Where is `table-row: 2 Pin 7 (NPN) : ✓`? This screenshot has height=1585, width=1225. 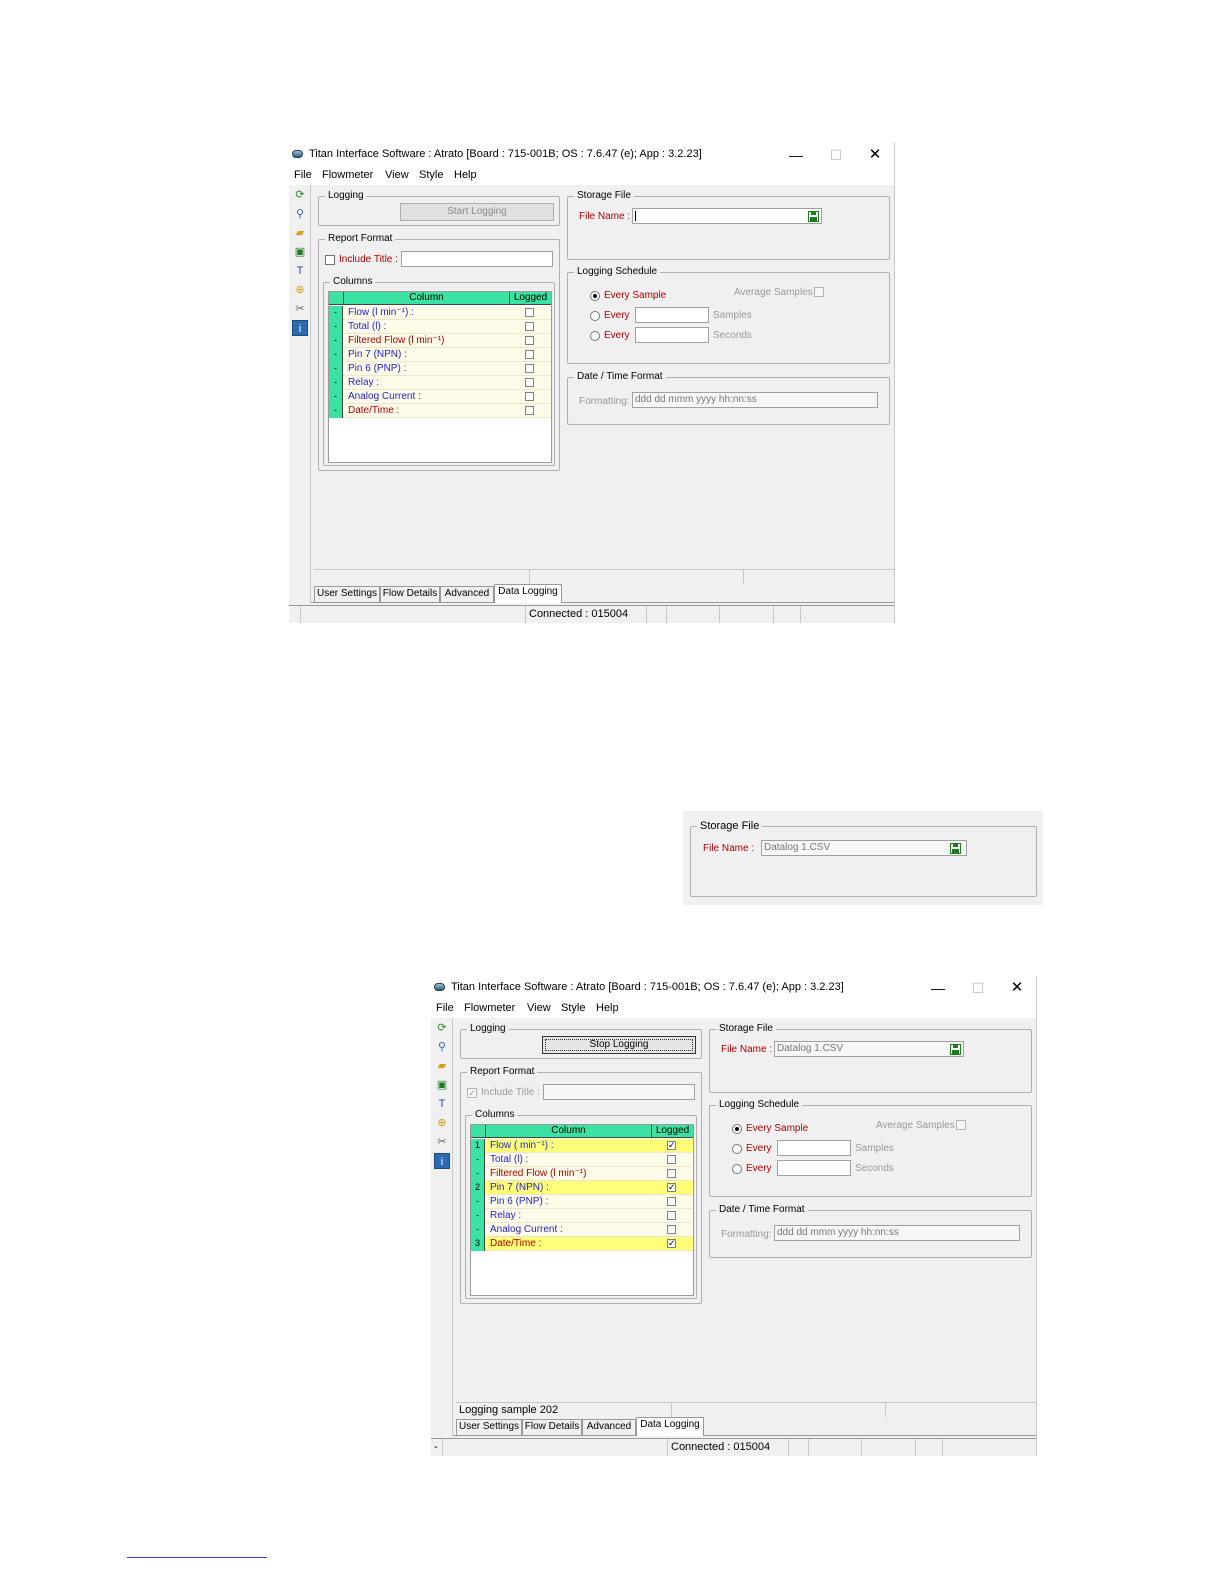
table-row: 2 Pin 7 (NPN) : ✓ is located at coordinates (582, 1188).